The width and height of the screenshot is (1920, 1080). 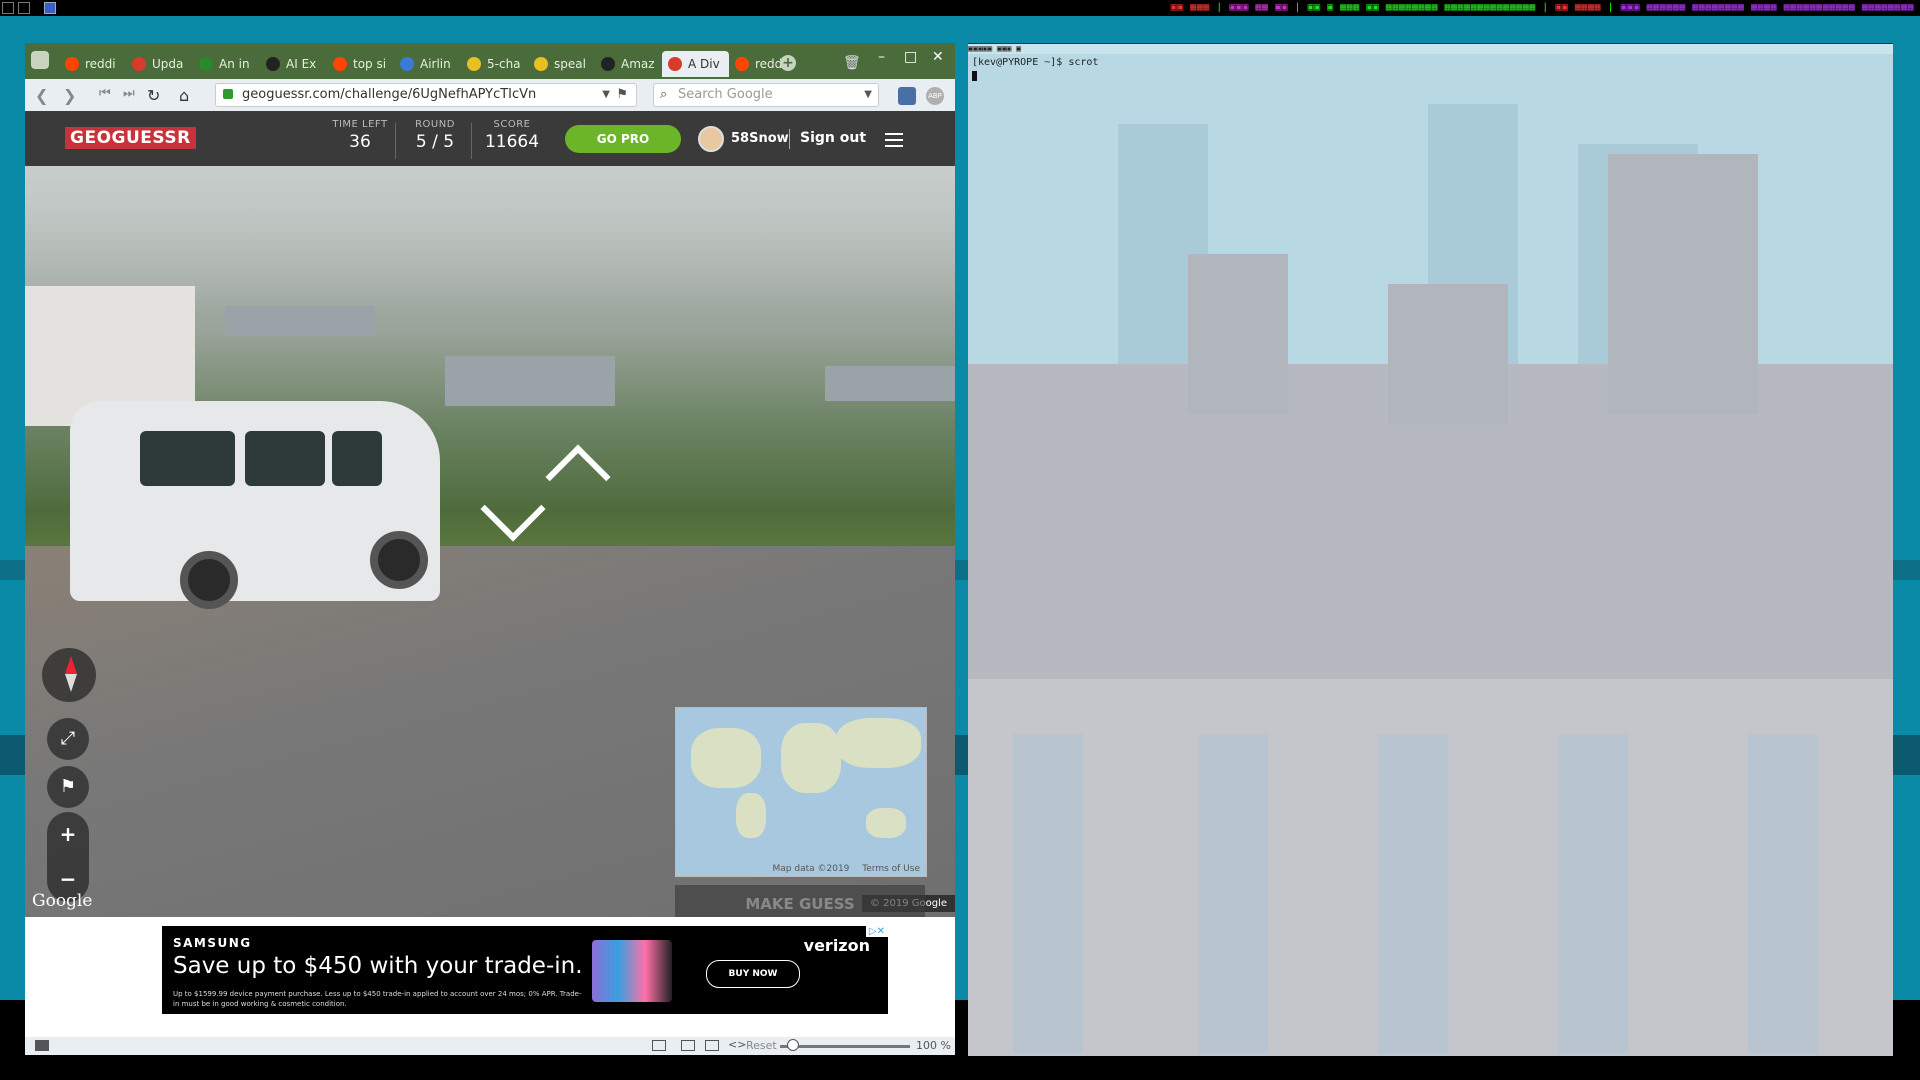 What do you see at coordinates (761, 1045) in the screenshot?
I see `zoom-reset: Reset` at bounding box center [761, 1045].